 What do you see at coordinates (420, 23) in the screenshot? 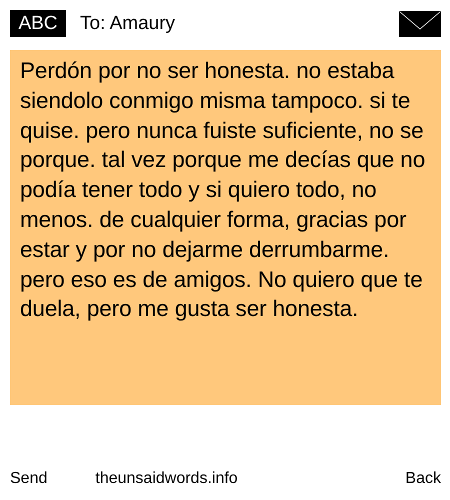
I see `envelope-icon` at bounding box center [420, 23].